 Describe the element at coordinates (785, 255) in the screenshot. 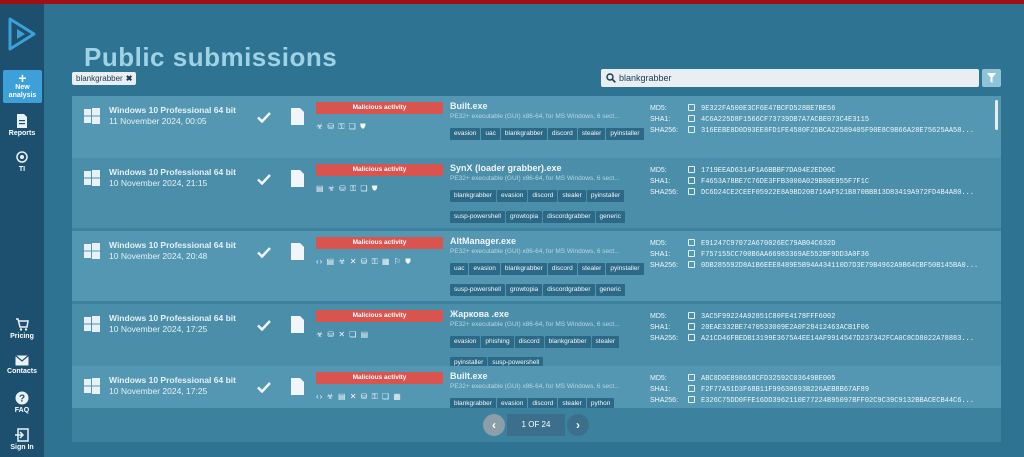

I see `sha1-value: F757155CC700B6AA66983369AE552BF9DD3A0F36` at that location.